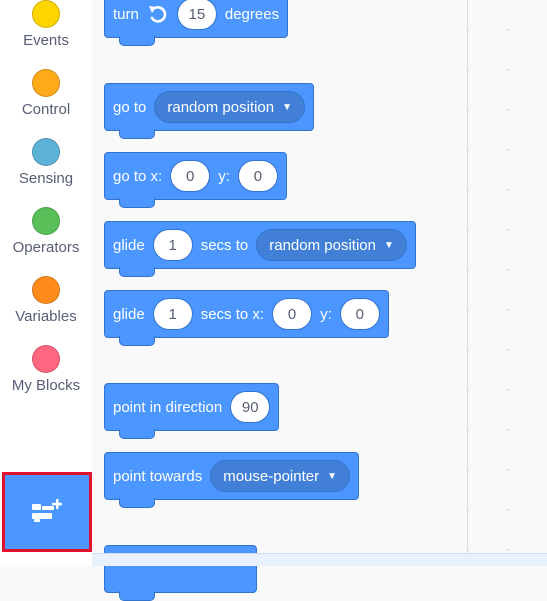 The height and width of the screenshot is (601, 547). I want to click on block-text: point towards, so click(158, 476).